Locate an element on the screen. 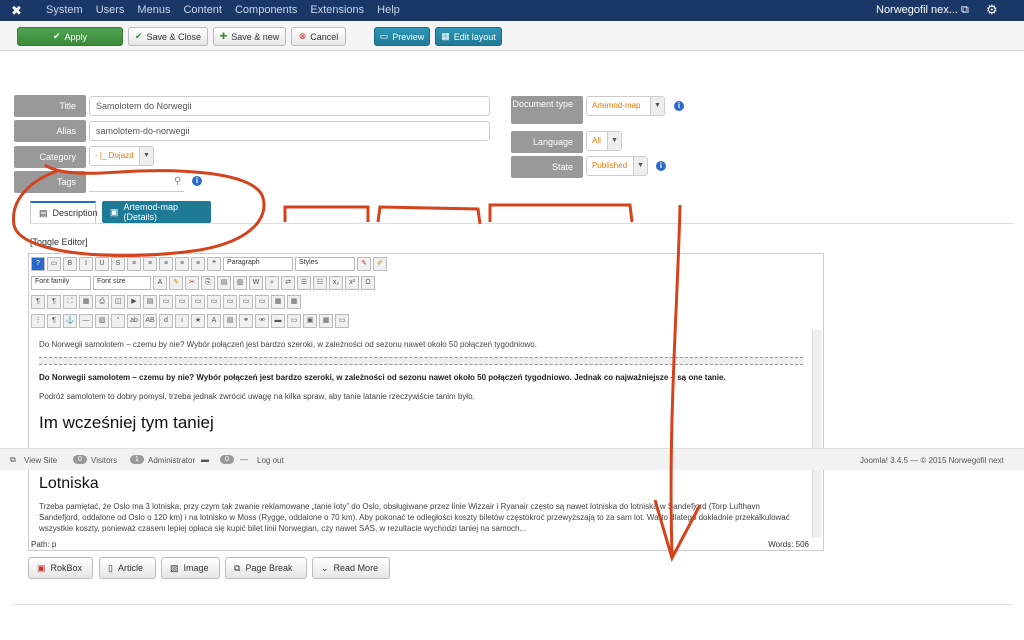 This screenshot has height=640, width=1024. annotation-arrow is located at coordinates (677, 383).